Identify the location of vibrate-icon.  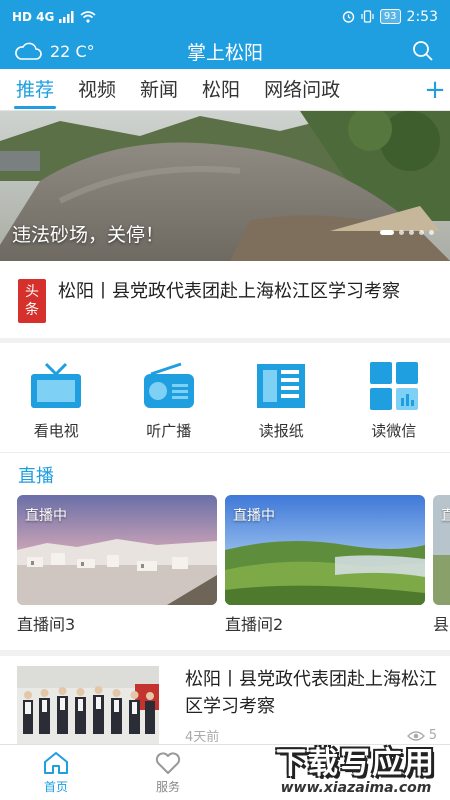
(367, 16).